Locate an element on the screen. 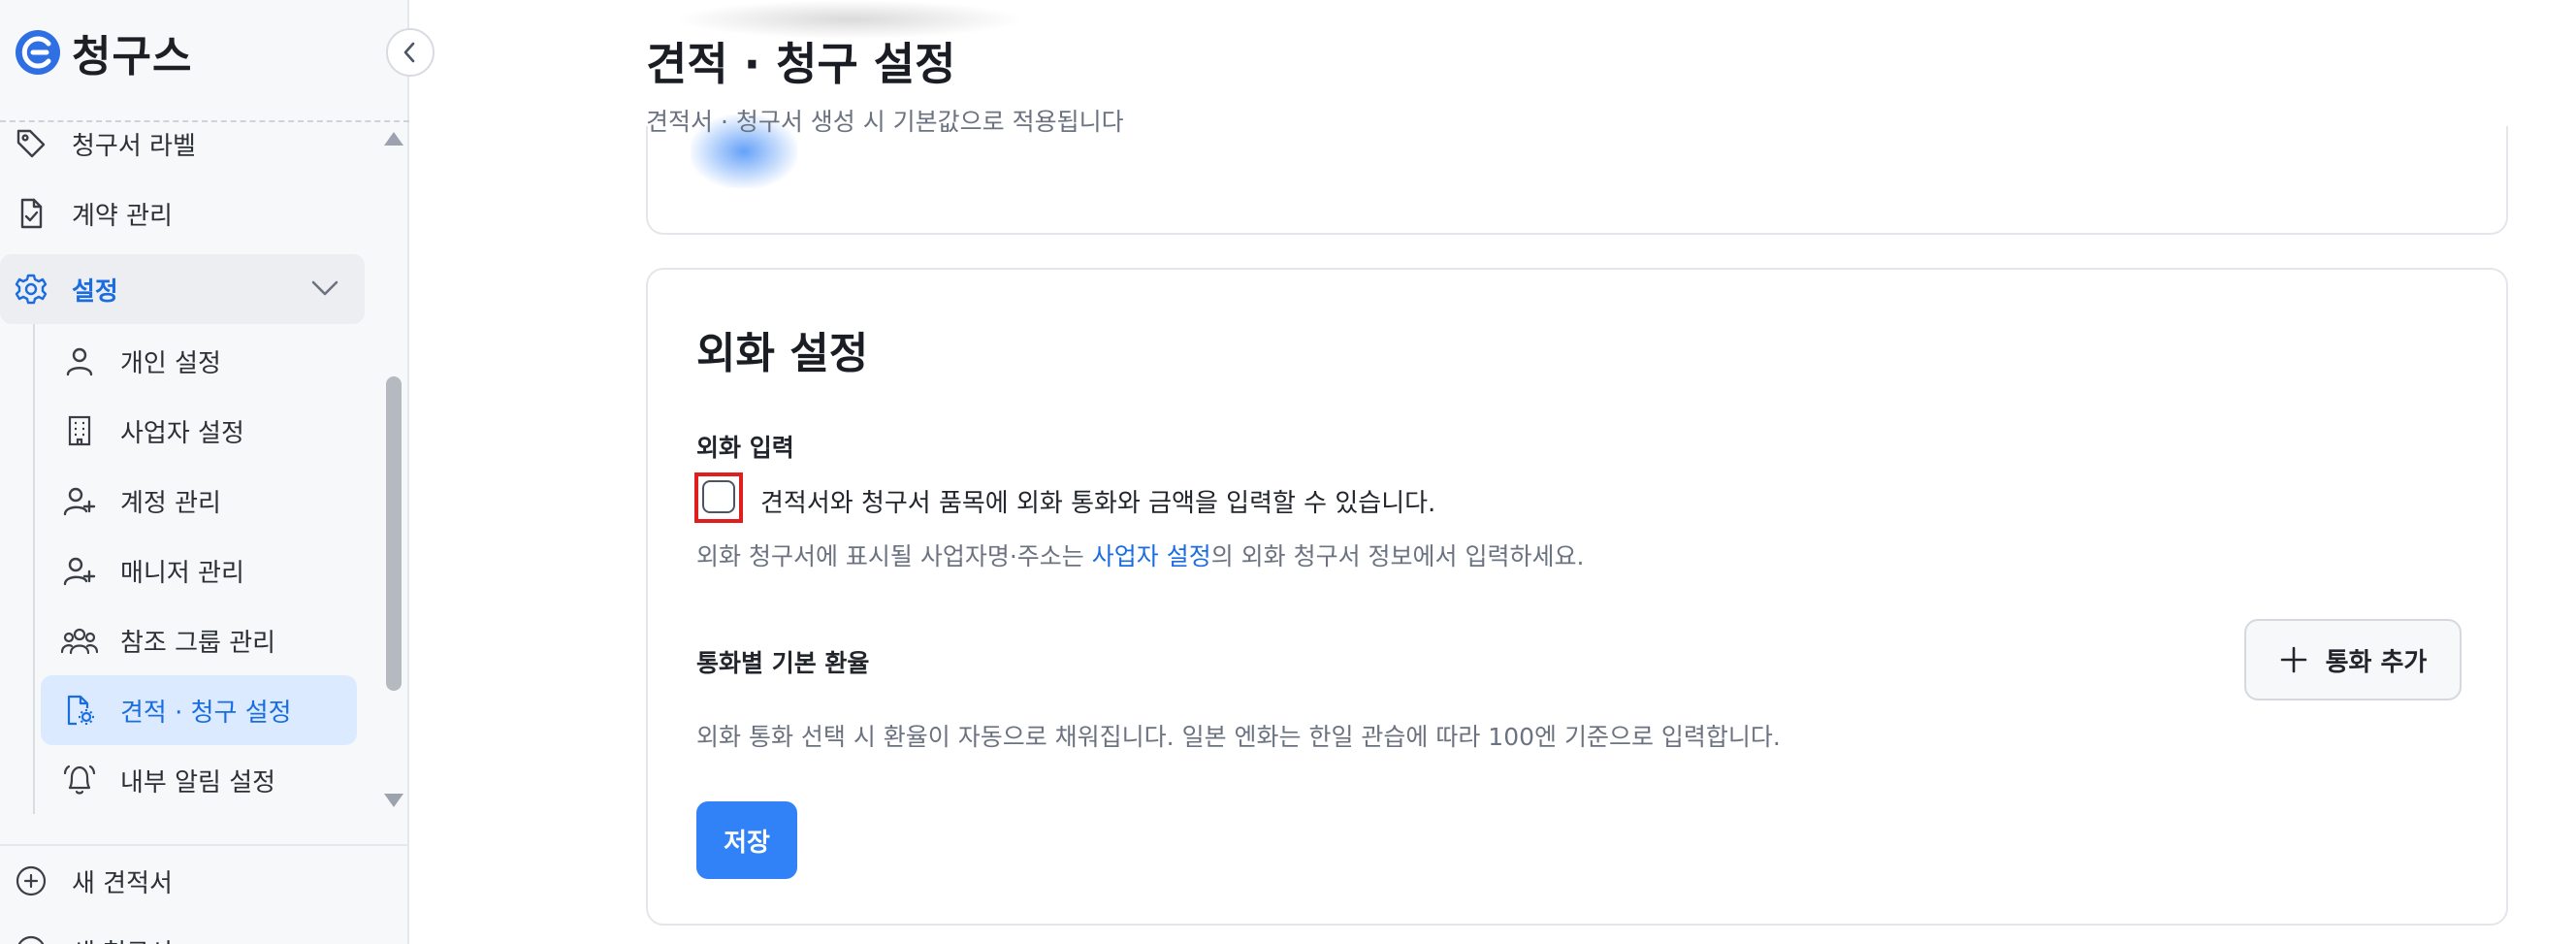 Image resolution: width=2576 pixels, height=944 pixels. sidebar-item-manager-management: 매니저 관리 is located at coordinates (199, 570).